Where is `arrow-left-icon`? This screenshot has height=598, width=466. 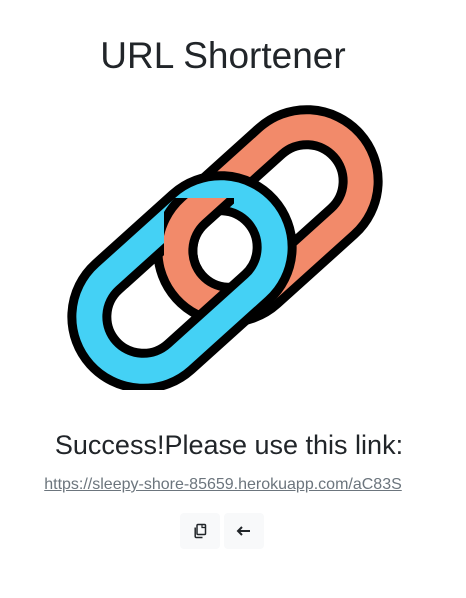 arrow-left-icon is located at coordinates (244, 531).